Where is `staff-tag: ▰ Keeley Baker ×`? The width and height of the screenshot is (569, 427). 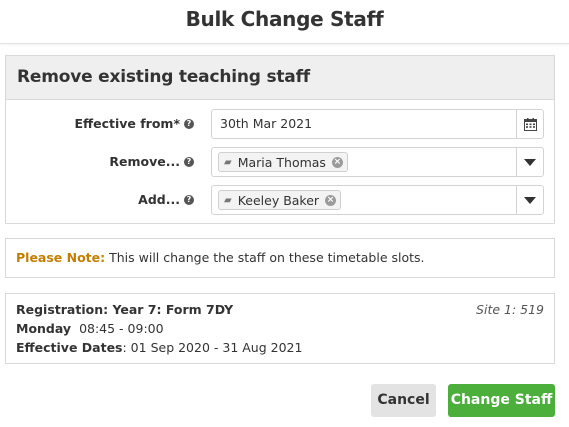 staff-tag: ▰ Keeley Baker × is located at coordinates (280, 200).